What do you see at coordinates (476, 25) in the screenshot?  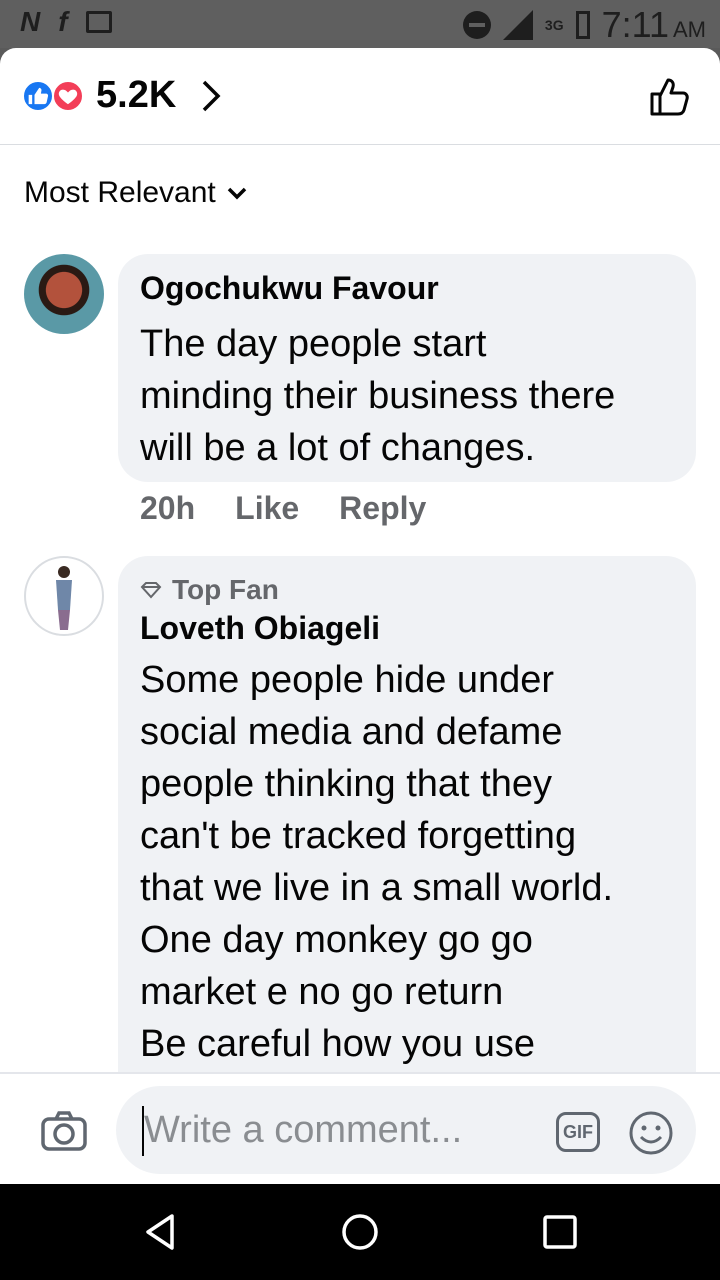 I see `dnd-icon` at bounding box center [476, 25].